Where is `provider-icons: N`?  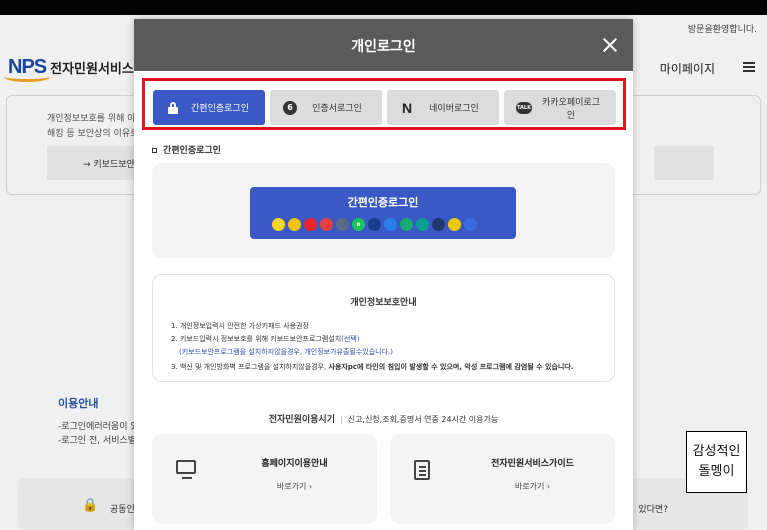 provider-icons: N is located at coordinates (374, 224).